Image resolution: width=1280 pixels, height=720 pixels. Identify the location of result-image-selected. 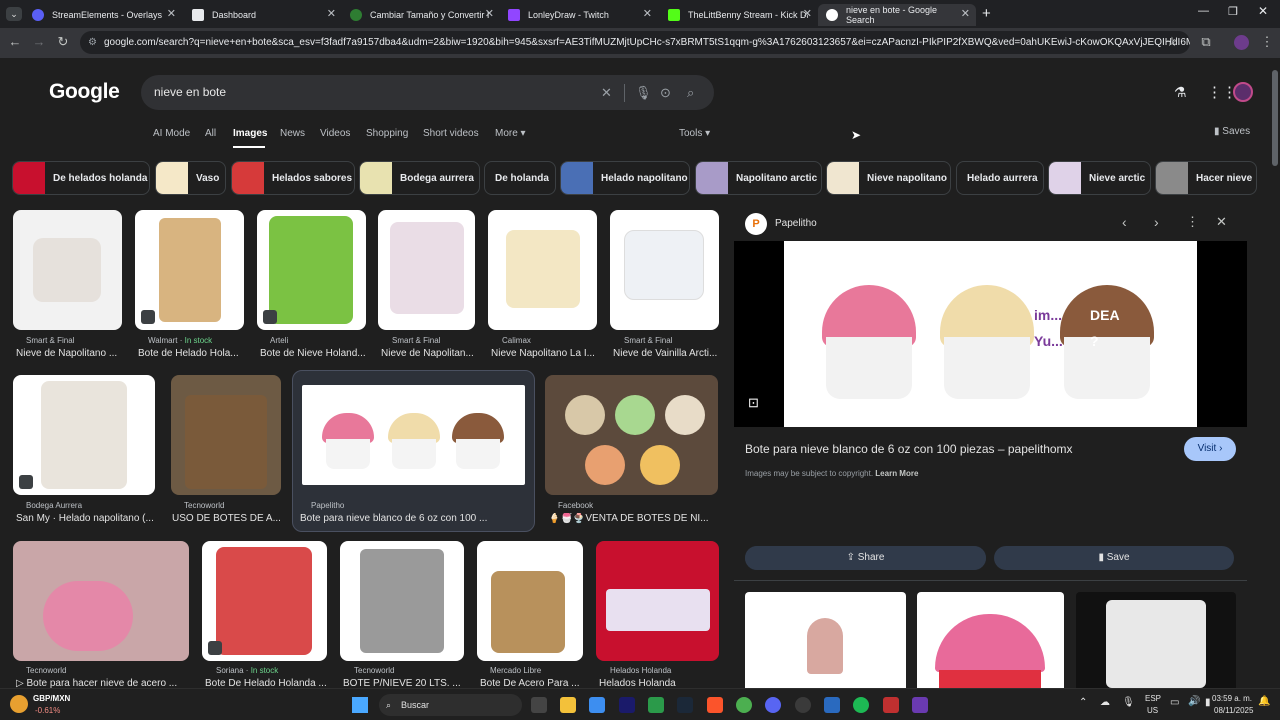
(413, 435).